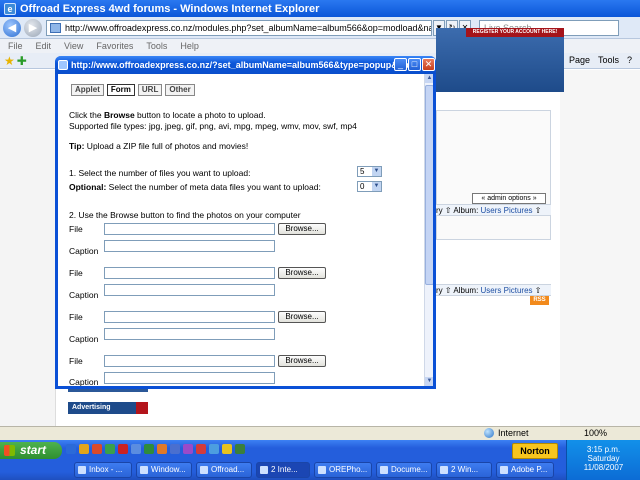 The width and height of the screenshot is (640, 480). What do you see at coordinates (240, 449) in the screenshot?
I see `app5-quicklaunch-icon` at bounding box center [240, 449].